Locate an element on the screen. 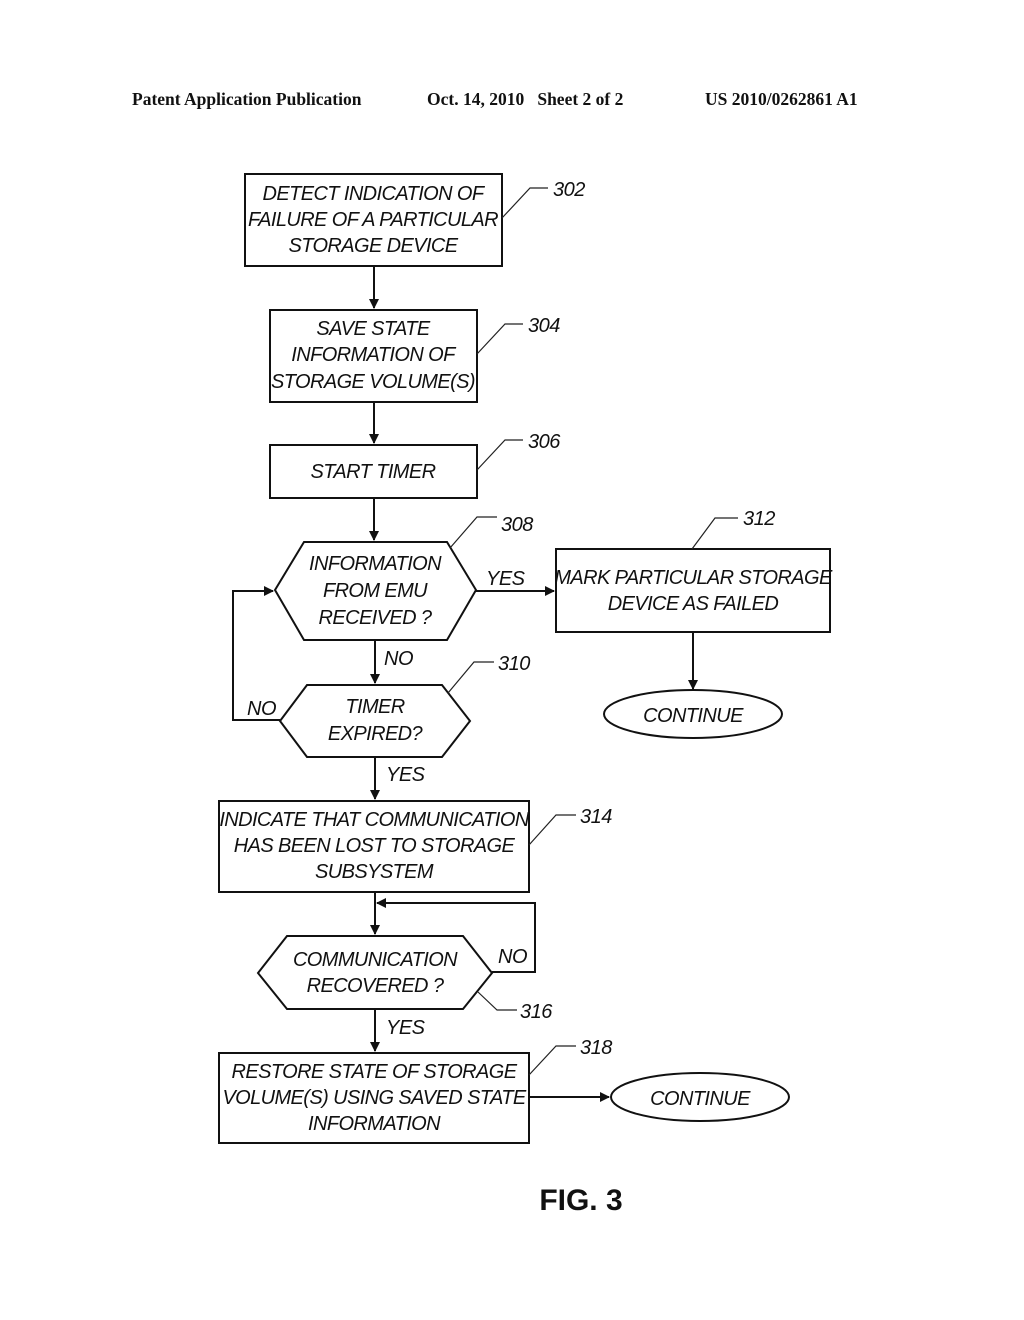  node-308-line-3: RECEIVED ? is located at coordinates (376, 618).